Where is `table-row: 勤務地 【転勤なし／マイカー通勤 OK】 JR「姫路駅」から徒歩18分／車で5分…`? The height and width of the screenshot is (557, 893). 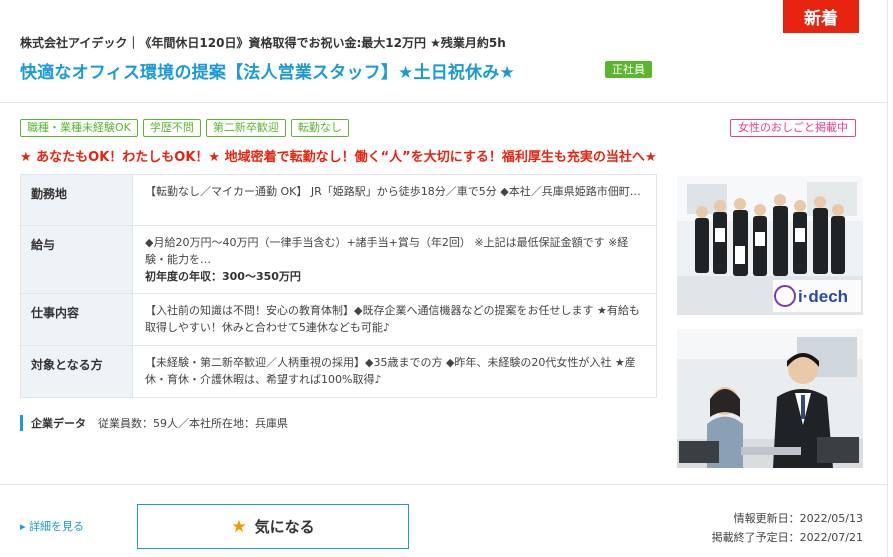 table-row: 勤務地 【転勤なし／マイカー通勤 OK】 JR「姫路駅」から徒歩18分／車で5分… is located at coordinates (338, 200).